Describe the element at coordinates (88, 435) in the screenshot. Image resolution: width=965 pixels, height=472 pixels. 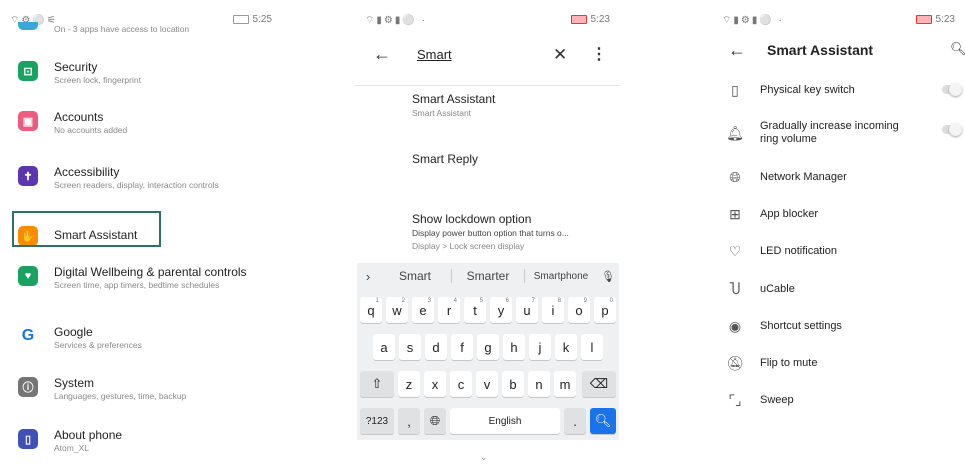
I see `settings-item-title: About phone` at that location.